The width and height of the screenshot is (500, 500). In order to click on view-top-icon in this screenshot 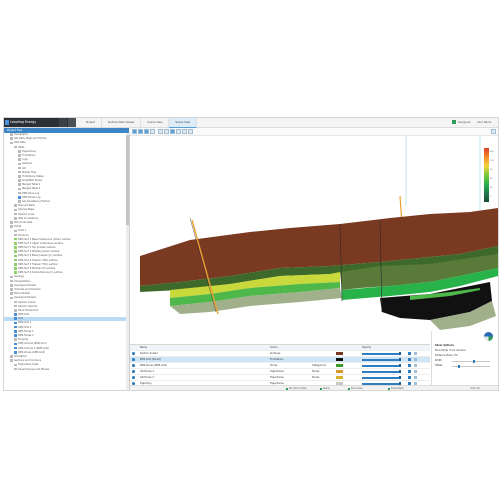, I will do `click(160, 131)`.